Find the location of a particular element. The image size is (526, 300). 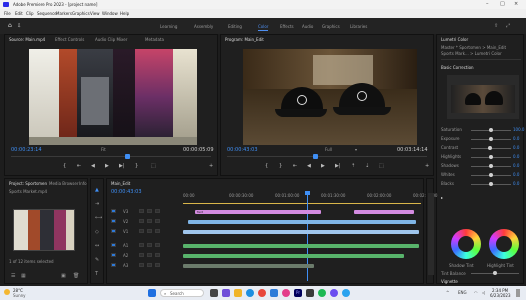

lumetri-title: Lumetri Color is located at coordinates (454, 39).